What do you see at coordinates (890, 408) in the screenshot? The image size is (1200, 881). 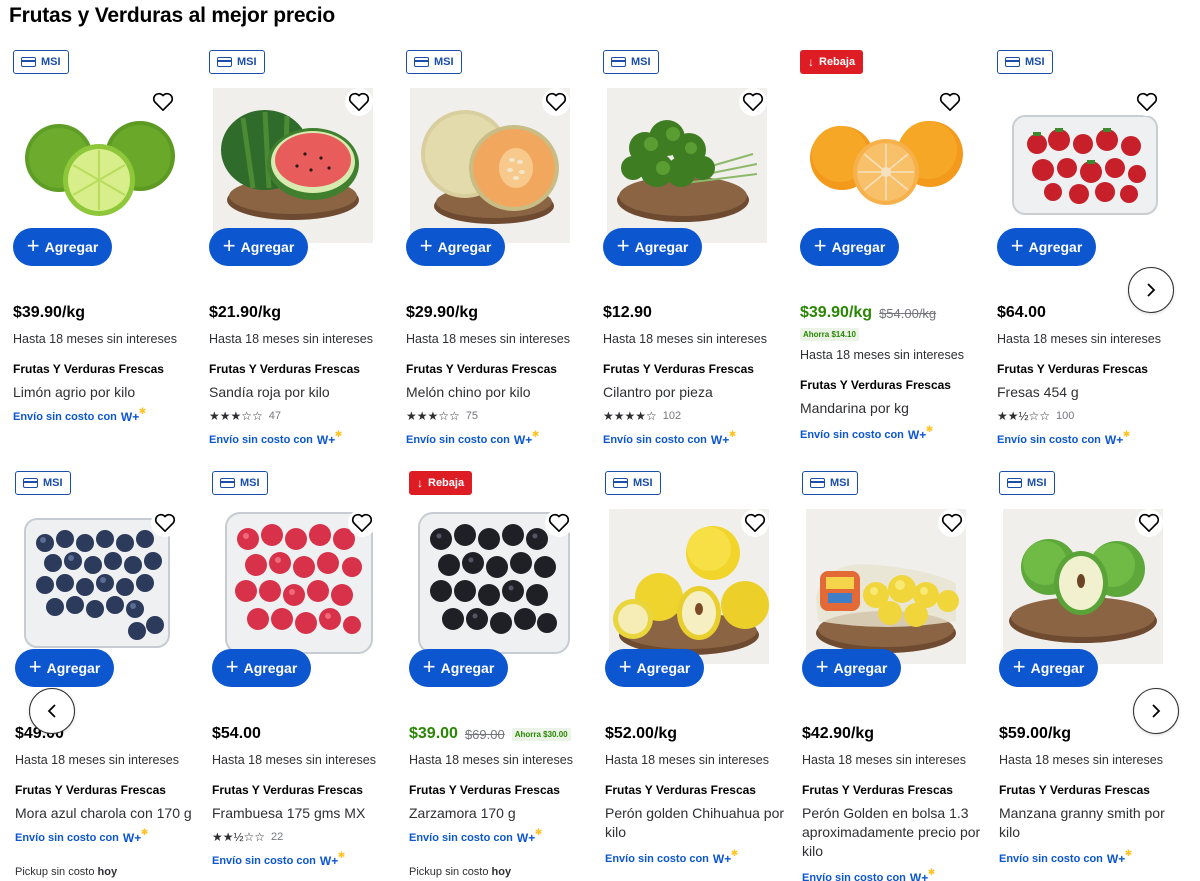 I see `product-name: Mandarina por kg` at bounding box center [890, 408].